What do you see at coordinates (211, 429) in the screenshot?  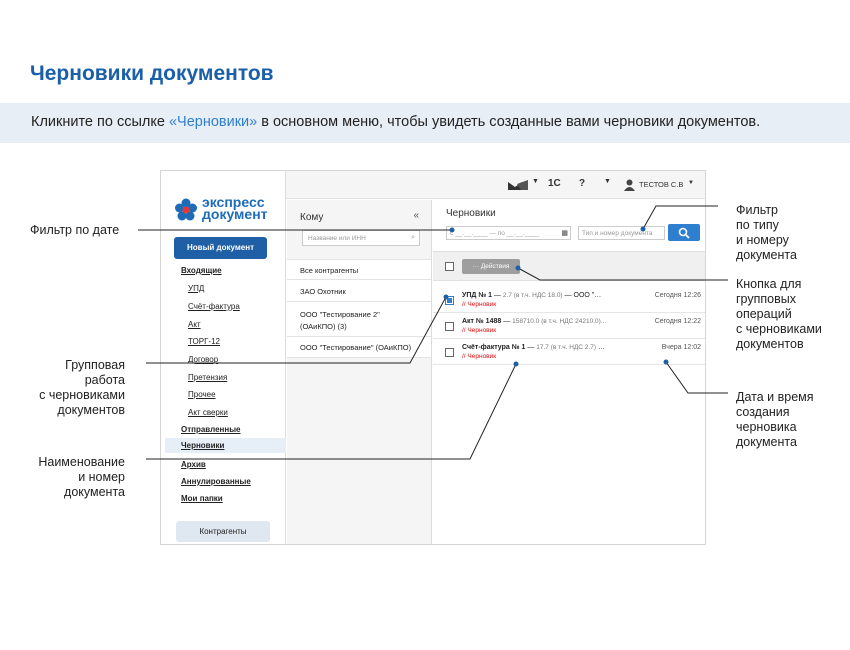 I see `sidebar-item-sent: Отправленные` at bounding box center [211, 429].